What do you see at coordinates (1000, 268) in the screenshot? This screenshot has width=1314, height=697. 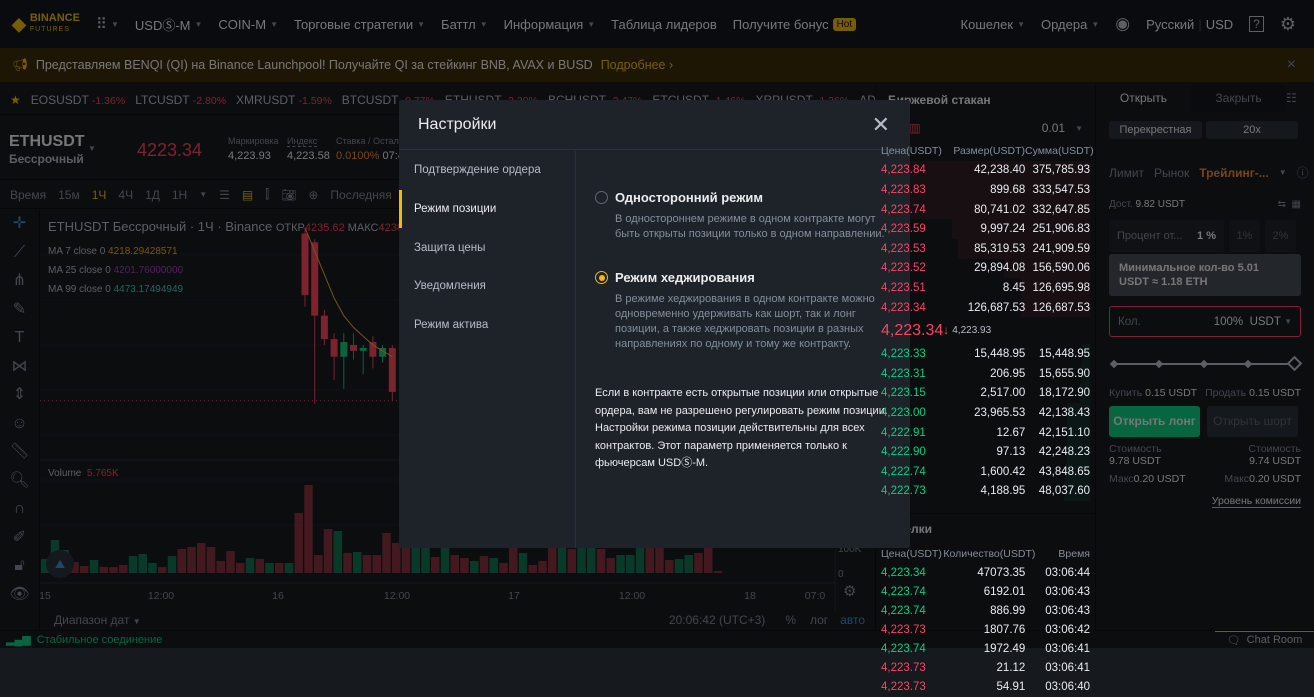 I see `size: 29,894.08` at bounding box center [1000, 268].